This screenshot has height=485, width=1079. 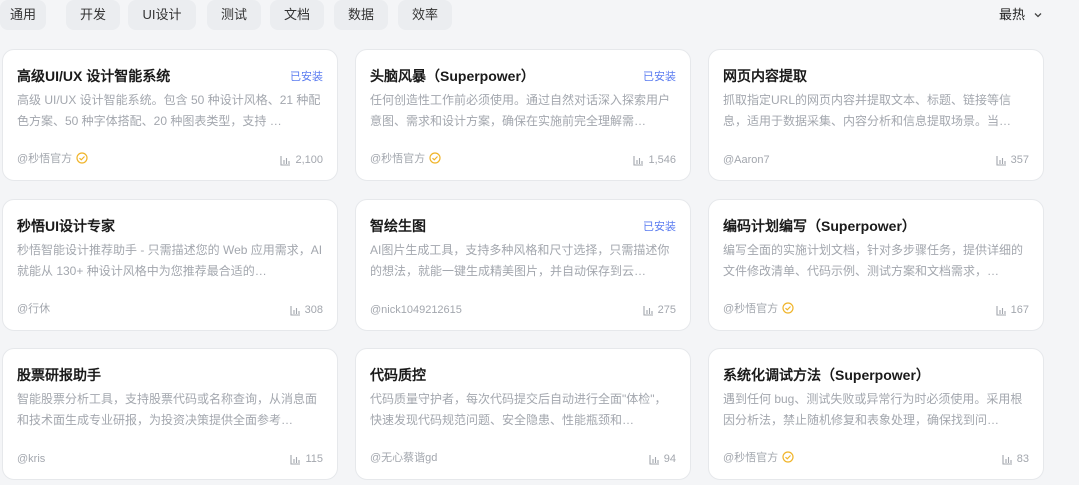 I want to click on usage-stats: 83, so click(x=1015, y=459).